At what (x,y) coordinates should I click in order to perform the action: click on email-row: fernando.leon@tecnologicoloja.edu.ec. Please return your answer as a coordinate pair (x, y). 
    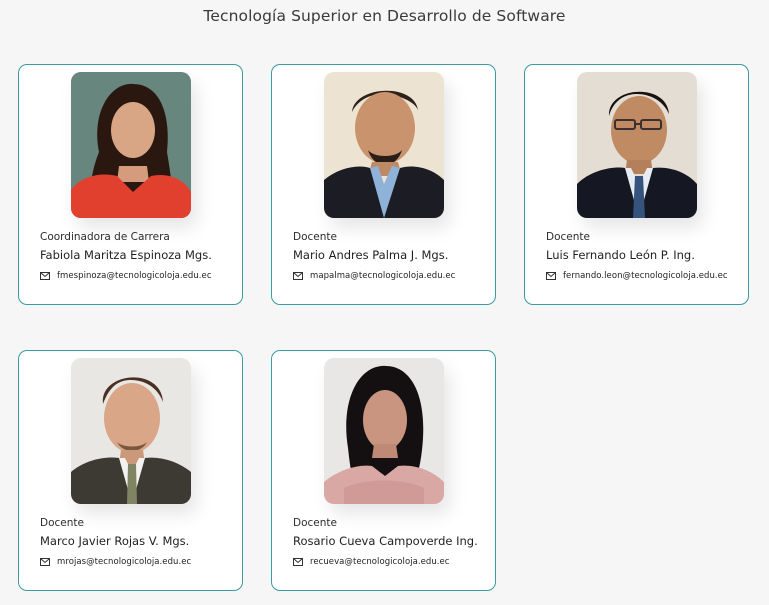
    Looking at the image, I should click on (637, 276).